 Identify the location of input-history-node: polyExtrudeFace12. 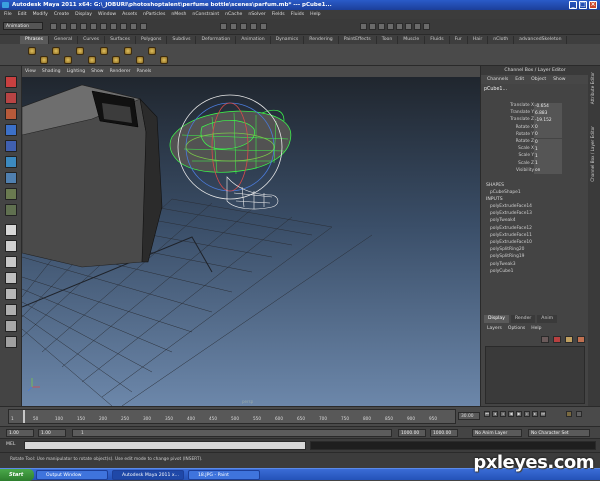
(511, 228).